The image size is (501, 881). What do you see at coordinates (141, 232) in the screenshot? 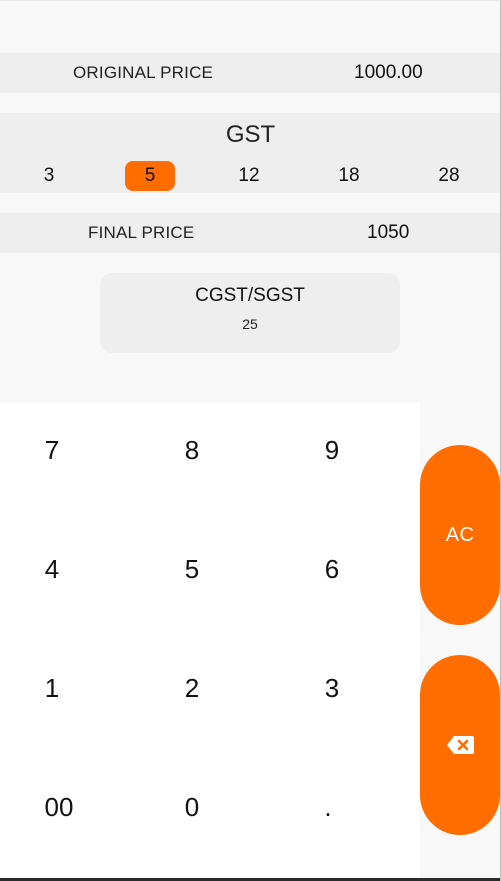
I see `final-price-label: FINAL PRICE` at bounding box center [141, 232].